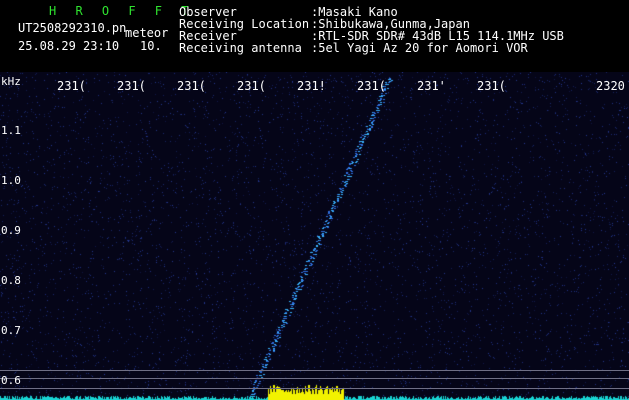 This screenshot has height=400, width=629. Describe the element at coordinates (72, 28) in the screenshot. I see `image-filename: UT2508292310.pn` at that location.